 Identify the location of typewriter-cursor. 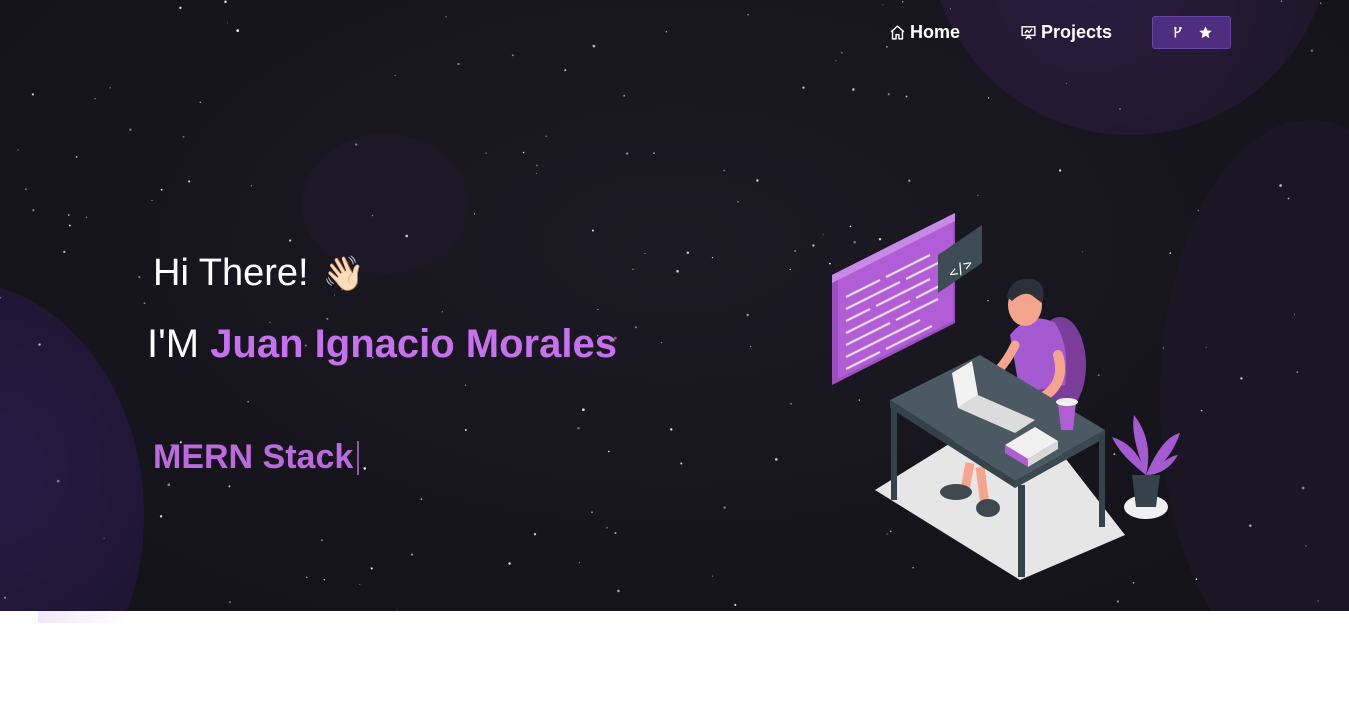
(358, 457).